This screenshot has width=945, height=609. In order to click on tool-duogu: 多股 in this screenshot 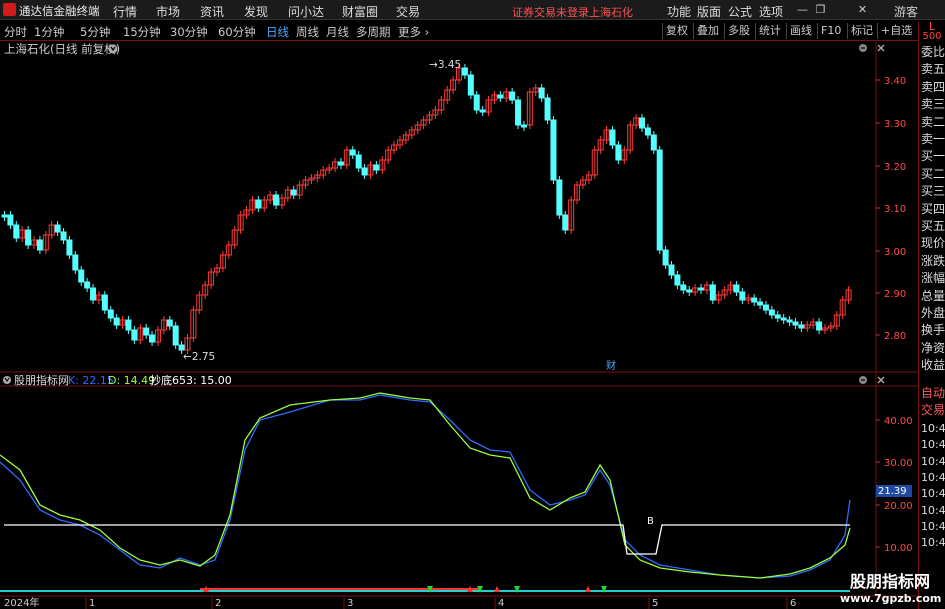, I will do `click(738, 31)`.